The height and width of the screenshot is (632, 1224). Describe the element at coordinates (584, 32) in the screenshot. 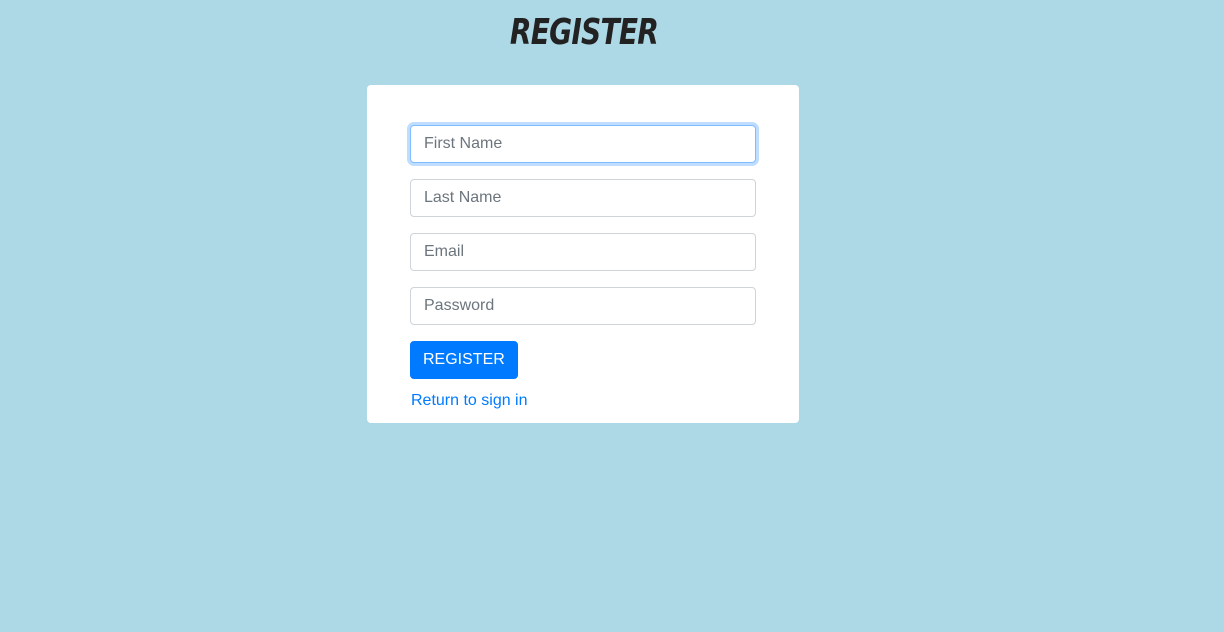

I see `page-title: REGISTER` at that location.